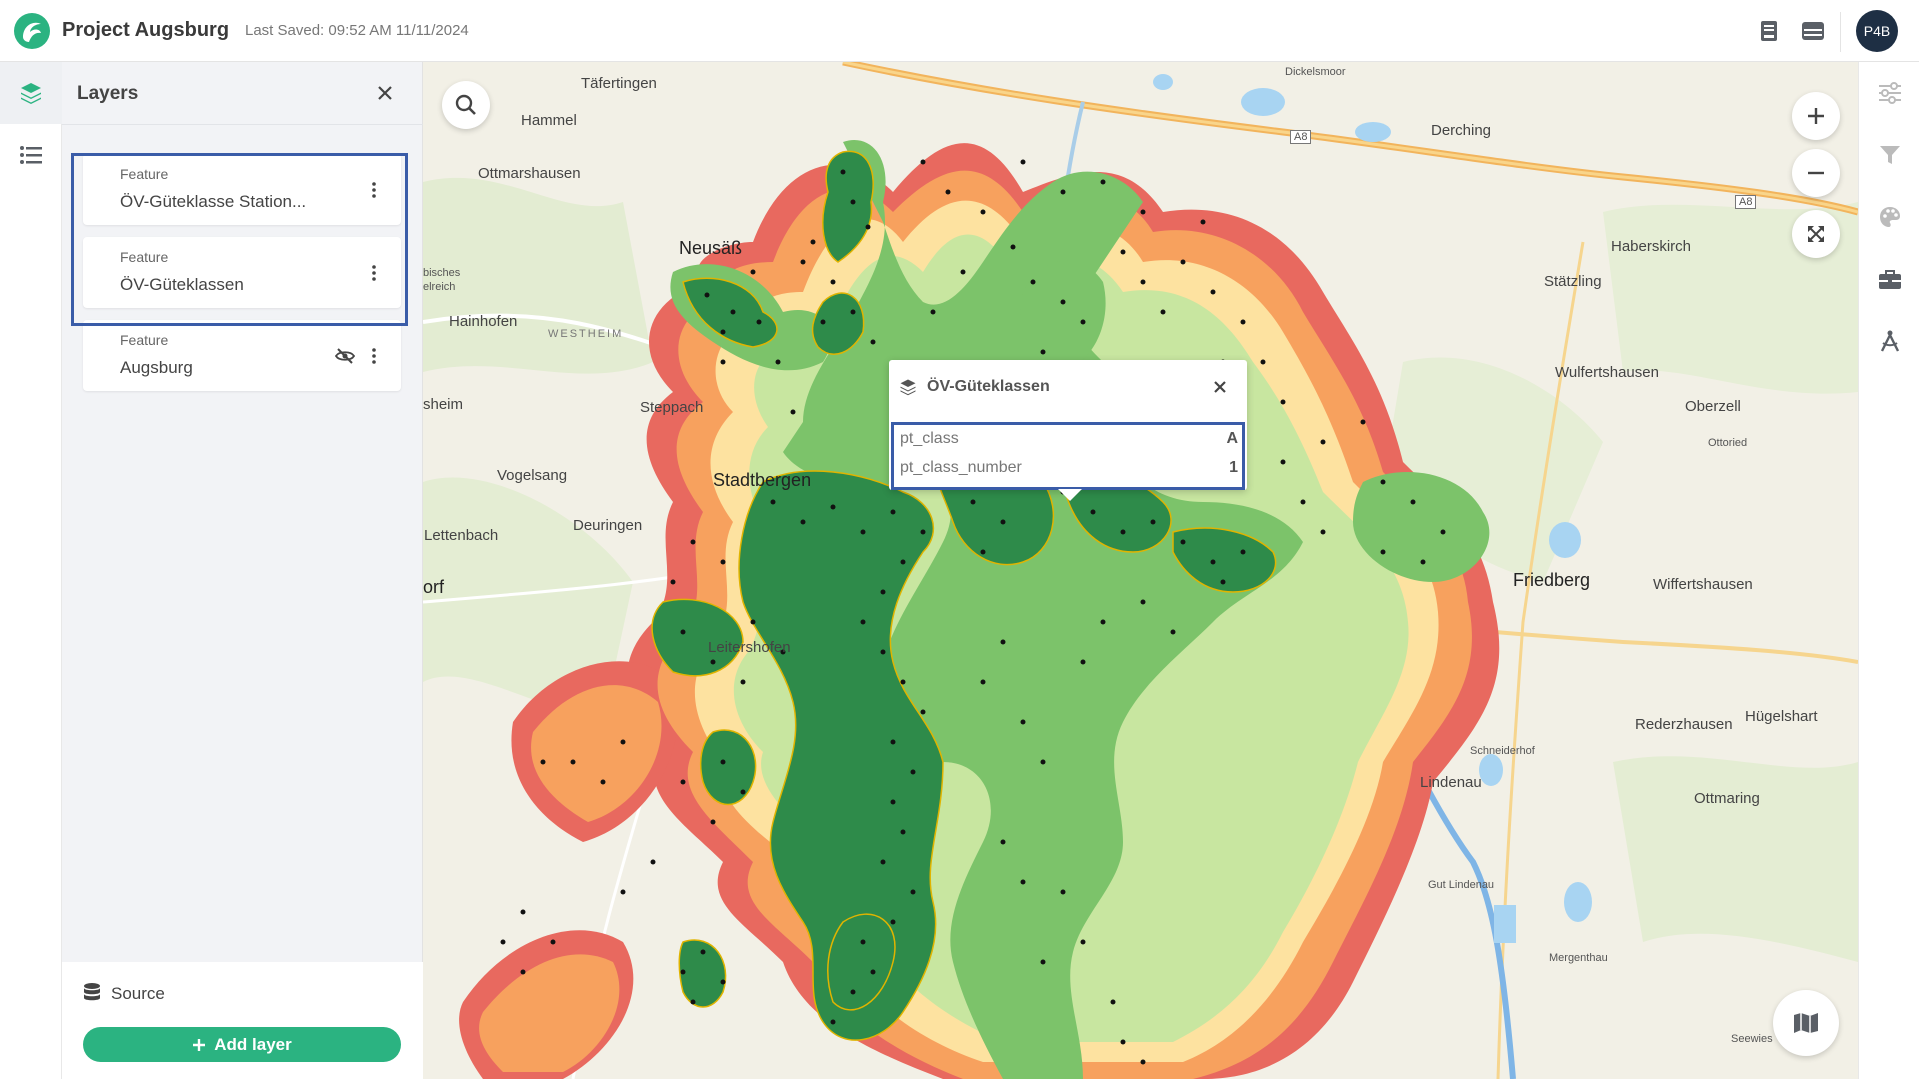 This screenshot has width=1919, height=1079. I want to click on search-icon, so click(465, 104).